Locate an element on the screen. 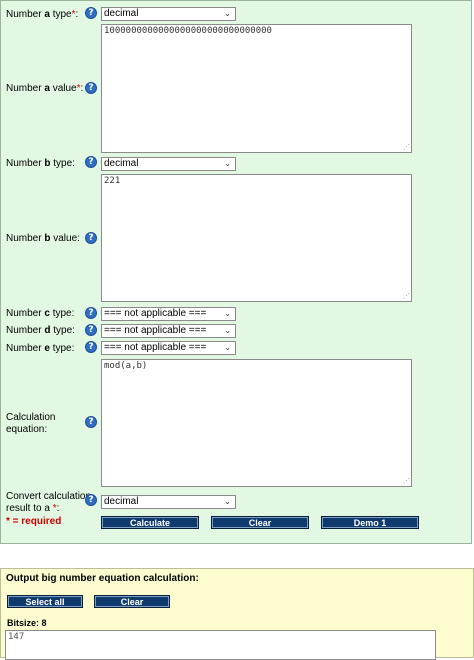  d-type-select: === not applicable === ⌄ is located at coordinates (168, 331).